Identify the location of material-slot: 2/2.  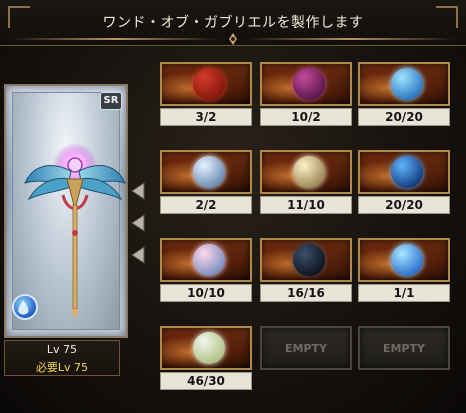
(206, 182).